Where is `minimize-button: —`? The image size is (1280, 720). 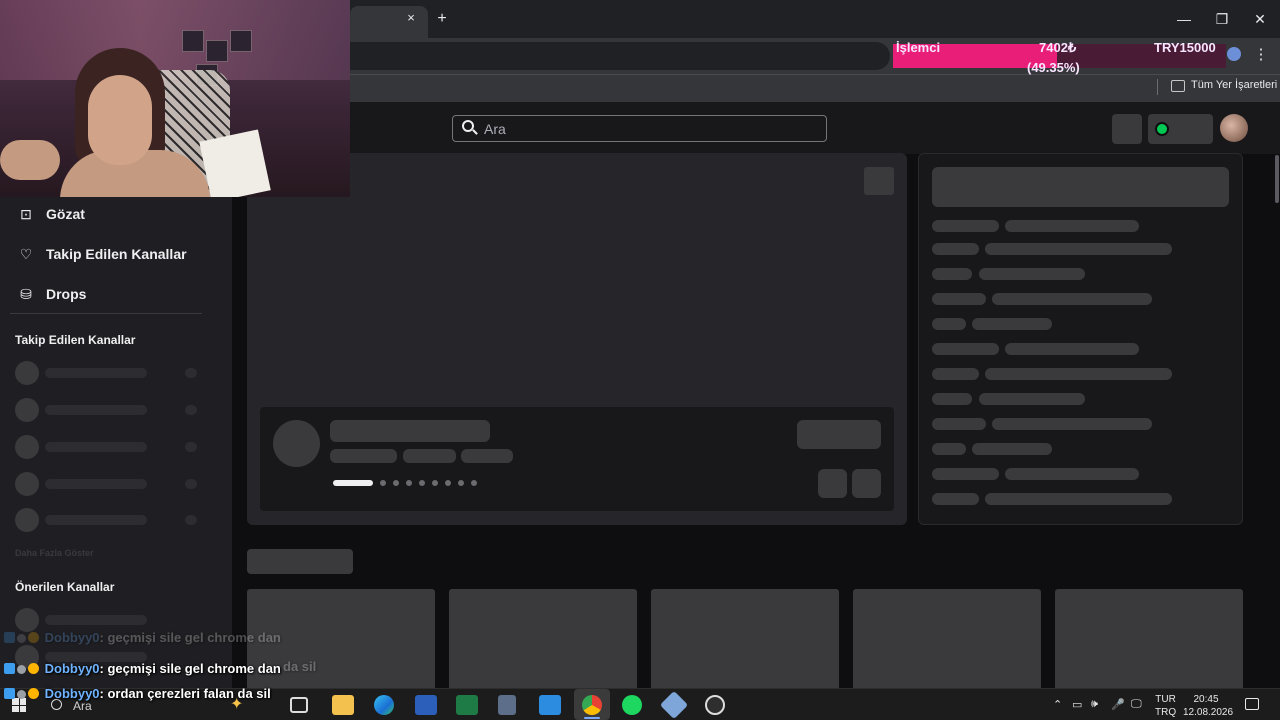
minimize-button: — is located at coordinates (1184, 19).